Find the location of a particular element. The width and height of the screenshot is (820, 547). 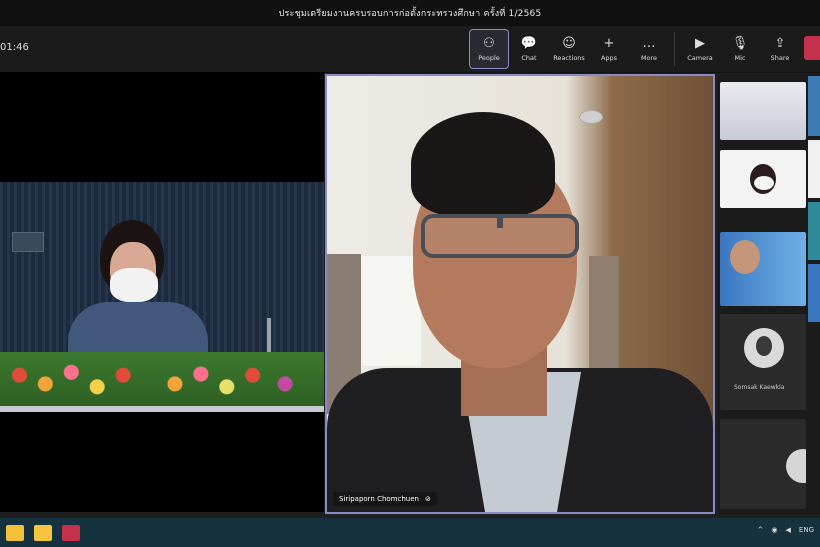

file-explorer-icon is located at coordinates (43, 532).